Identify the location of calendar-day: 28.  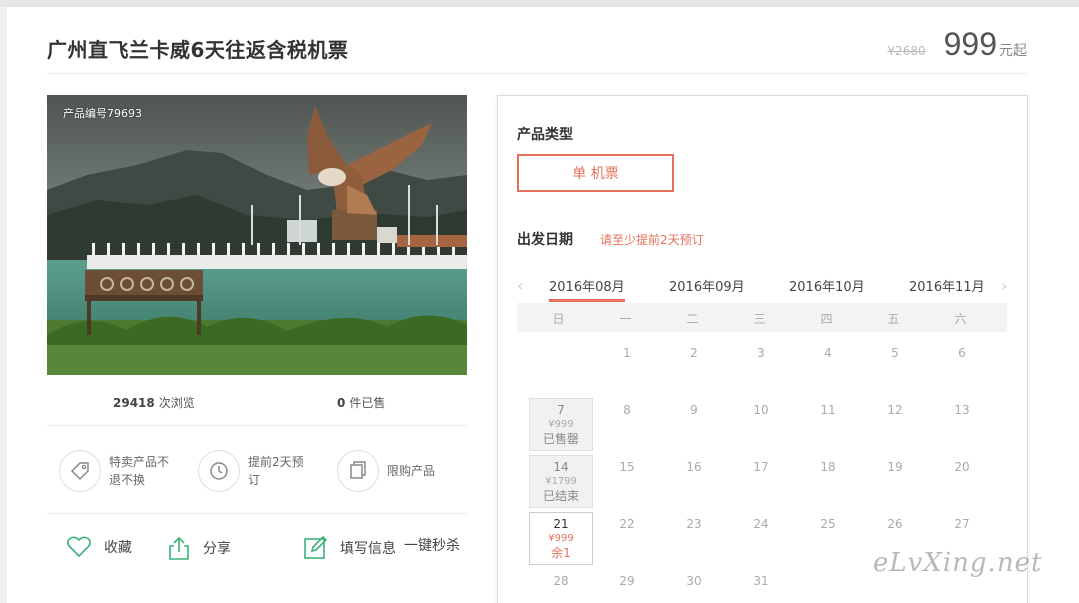
(561, 581).